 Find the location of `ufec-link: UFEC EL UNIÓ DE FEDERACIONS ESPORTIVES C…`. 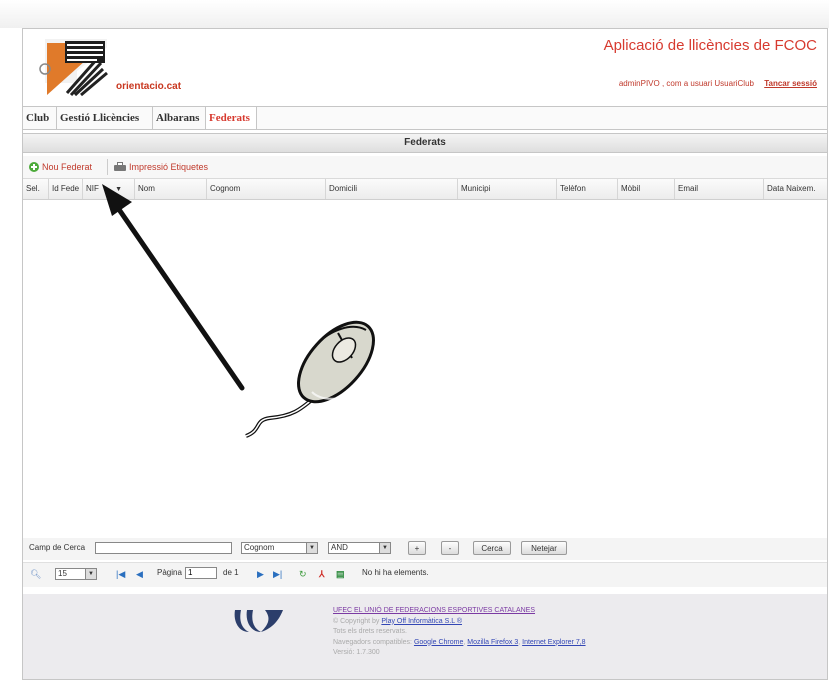

ufec-link: UFEC EL UNIÓ DE FEDERACIONS ESPORTIVES C… is located at coordinates (434, 610).